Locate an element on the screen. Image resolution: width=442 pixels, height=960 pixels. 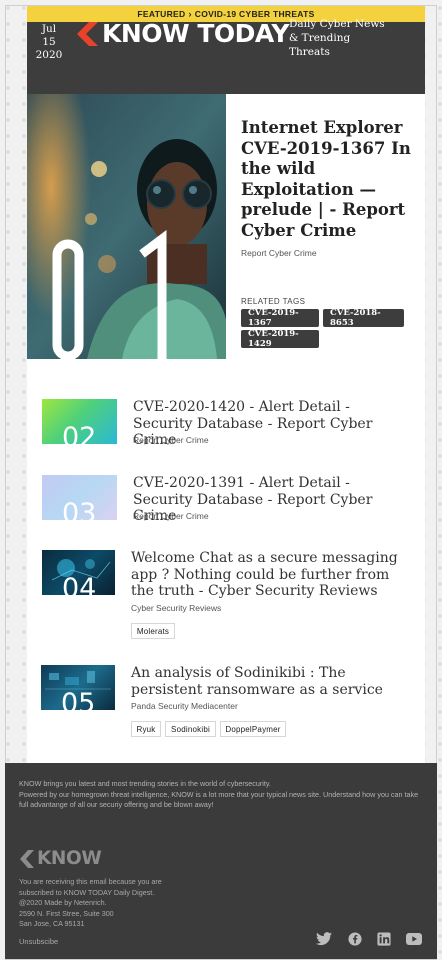
story-number: 02 is located at coordinates (79, 433).